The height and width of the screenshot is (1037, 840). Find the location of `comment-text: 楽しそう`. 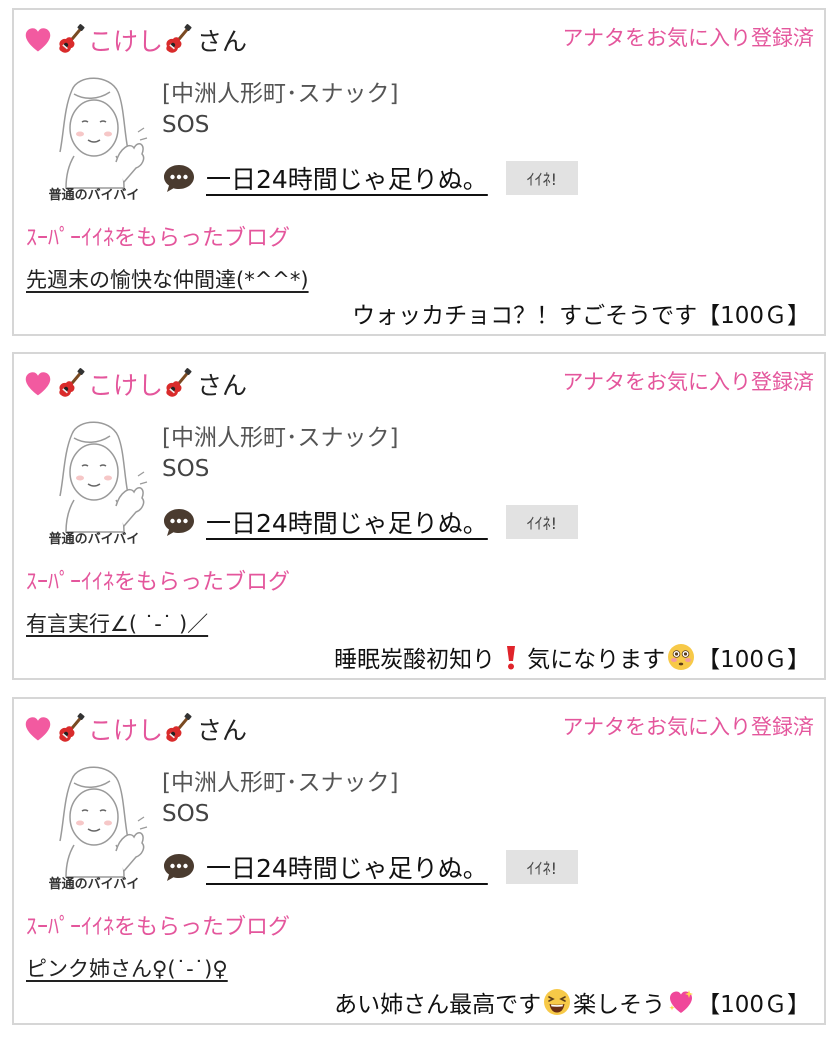

comment-text: 楽しそう is located at coordinates (619, 1005).